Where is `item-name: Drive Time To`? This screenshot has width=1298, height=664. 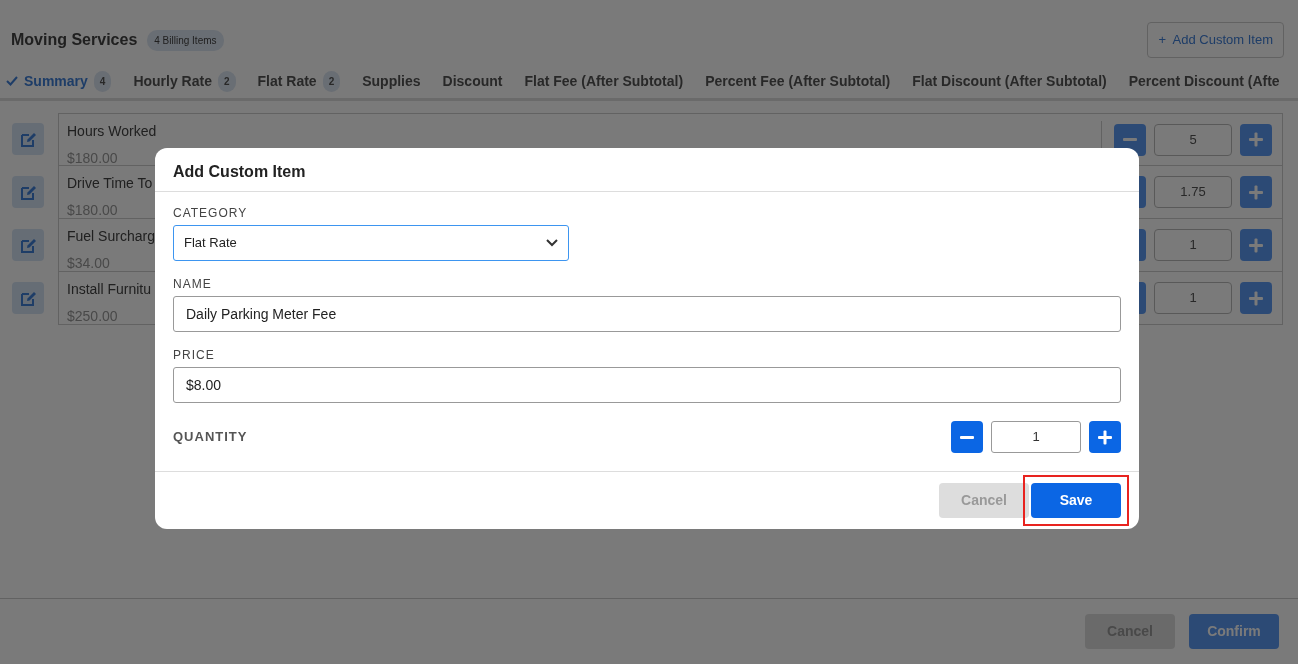 item-name: Drive Time To is located at coordinates (110, 183).